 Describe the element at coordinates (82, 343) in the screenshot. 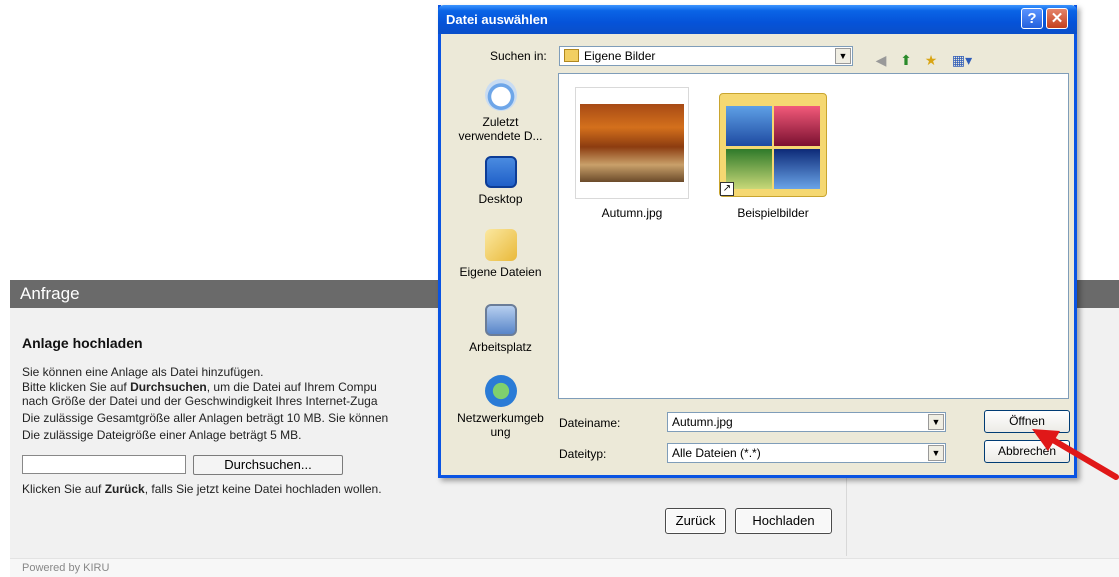

I see `page-heading: Anlage hochladen` at that location.